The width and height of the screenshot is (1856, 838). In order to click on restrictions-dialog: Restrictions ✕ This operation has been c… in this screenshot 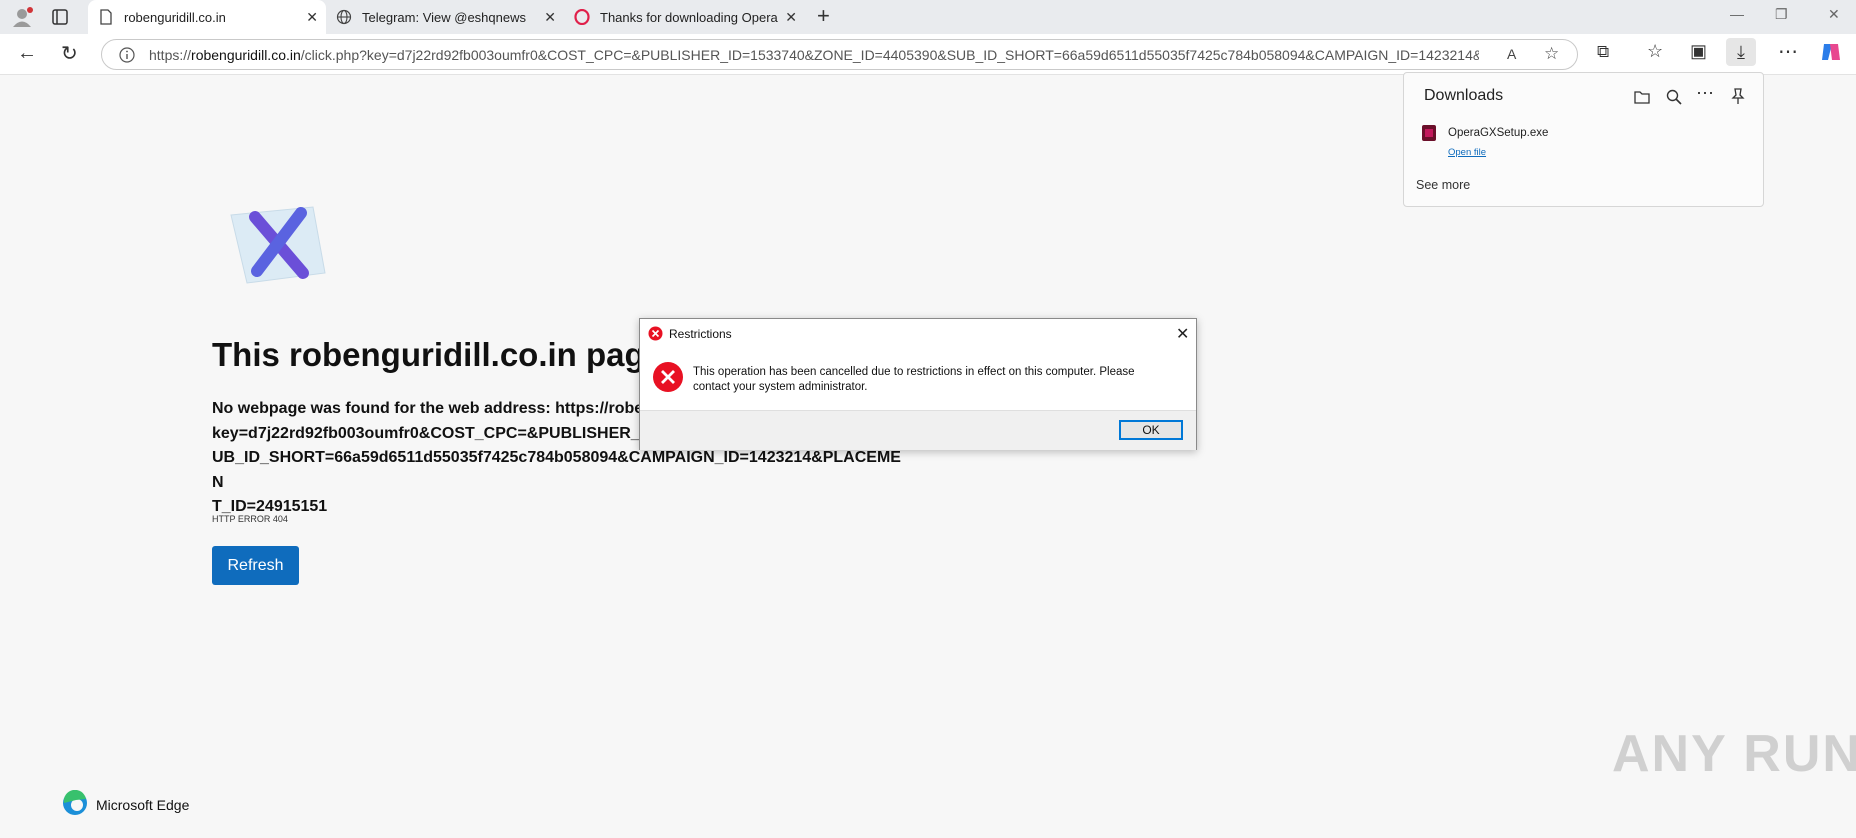, I will do `click(918, 384)`.